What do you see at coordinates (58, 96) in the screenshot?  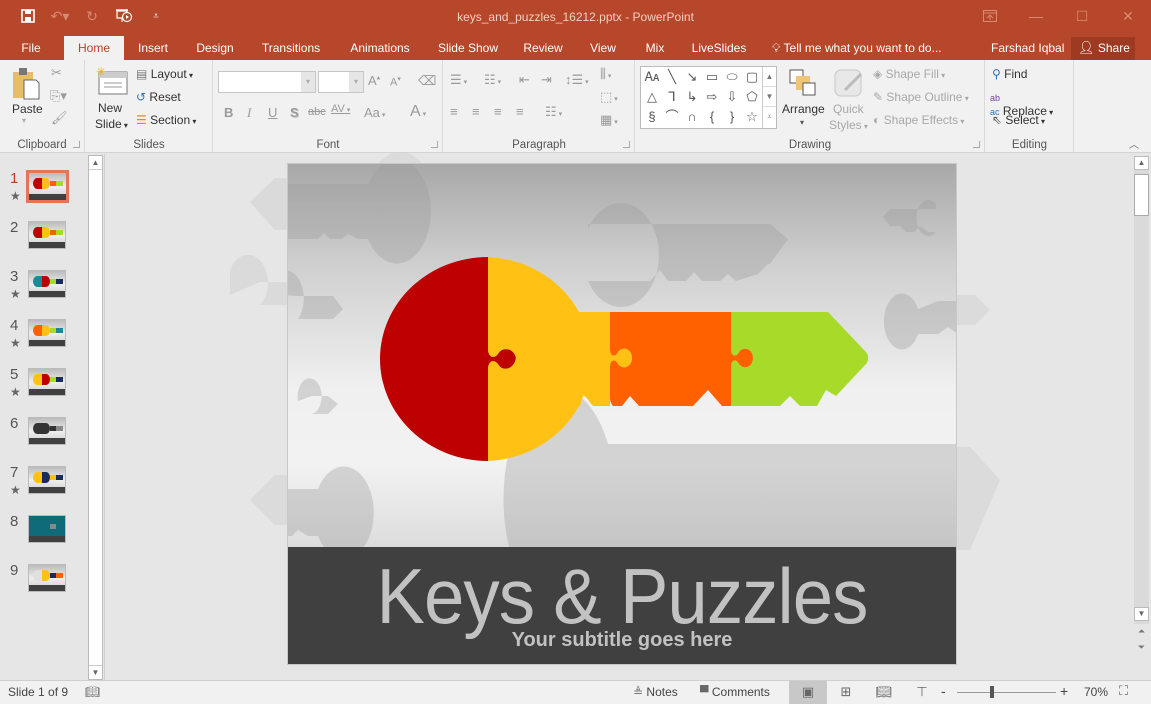 I see `copy-icon: ⎘▾` at bounding box center [58, 96].